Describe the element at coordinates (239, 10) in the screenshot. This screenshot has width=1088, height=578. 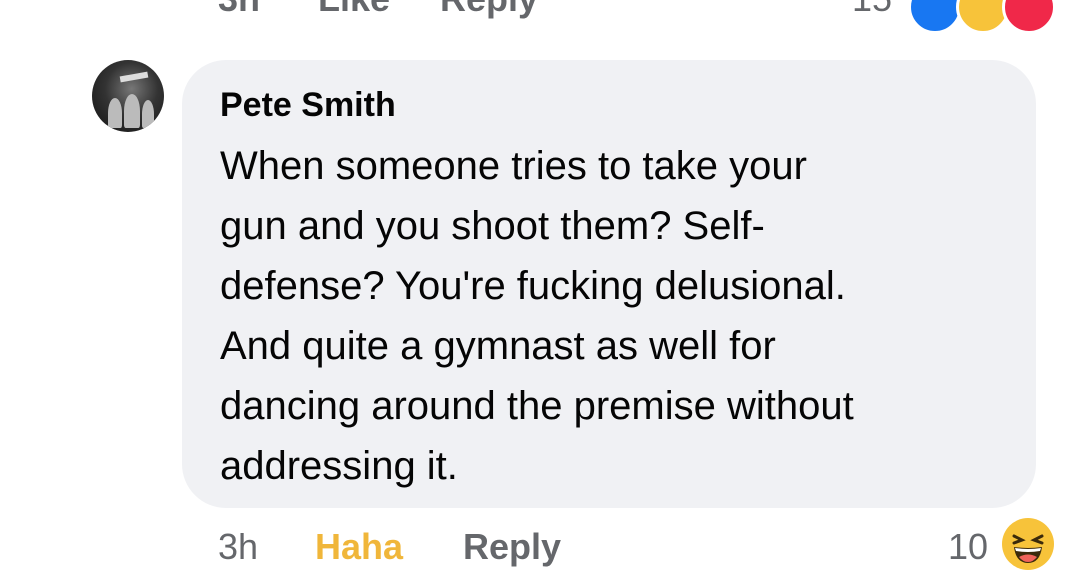
I see `previous-comment-time: 3h` at that location.